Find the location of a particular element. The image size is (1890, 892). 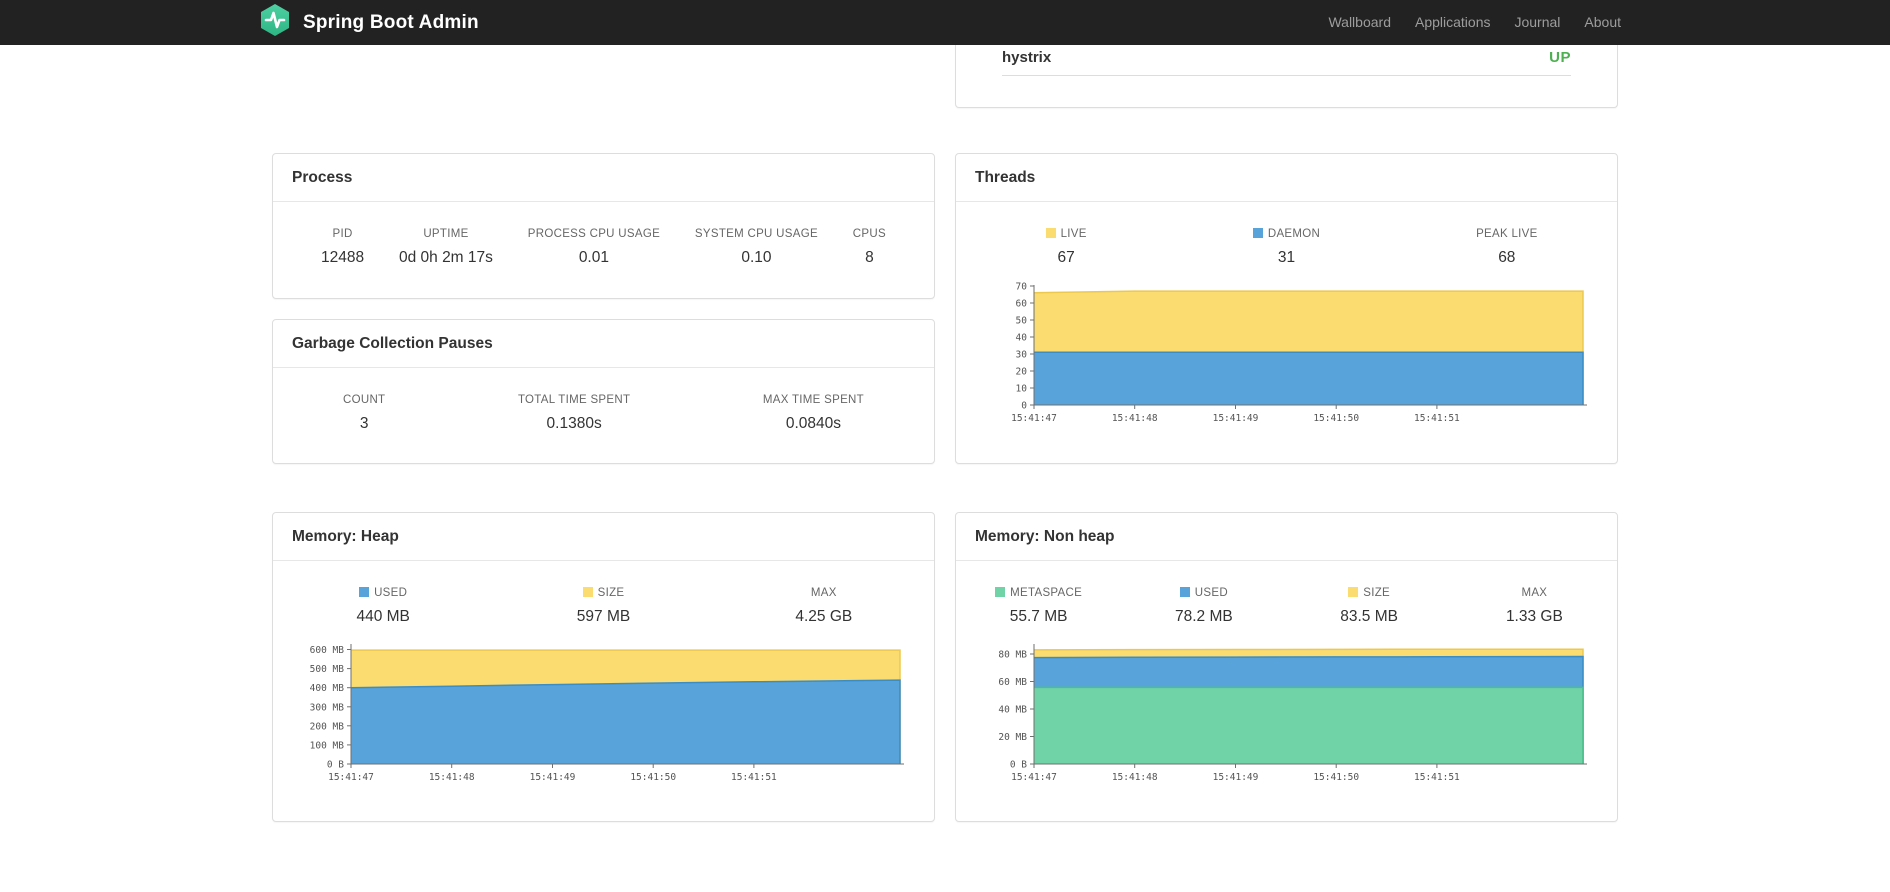

metric-value: 3 is located at coordinates (364, 423).